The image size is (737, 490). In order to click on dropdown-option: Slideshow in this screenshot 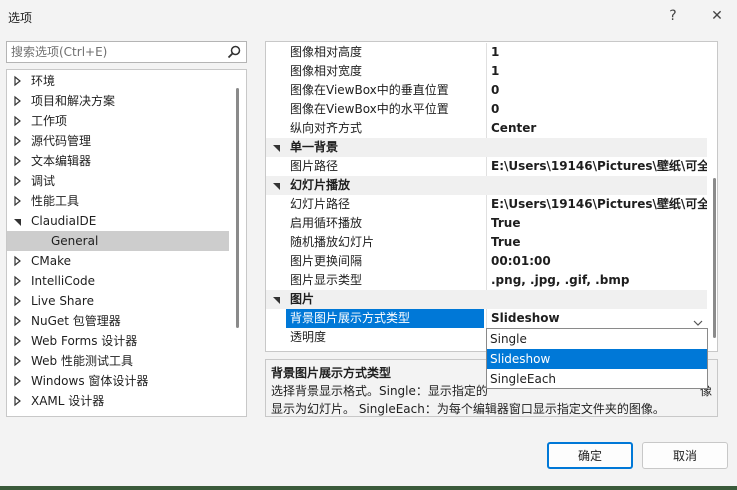, I will do `click(597, 359)`.